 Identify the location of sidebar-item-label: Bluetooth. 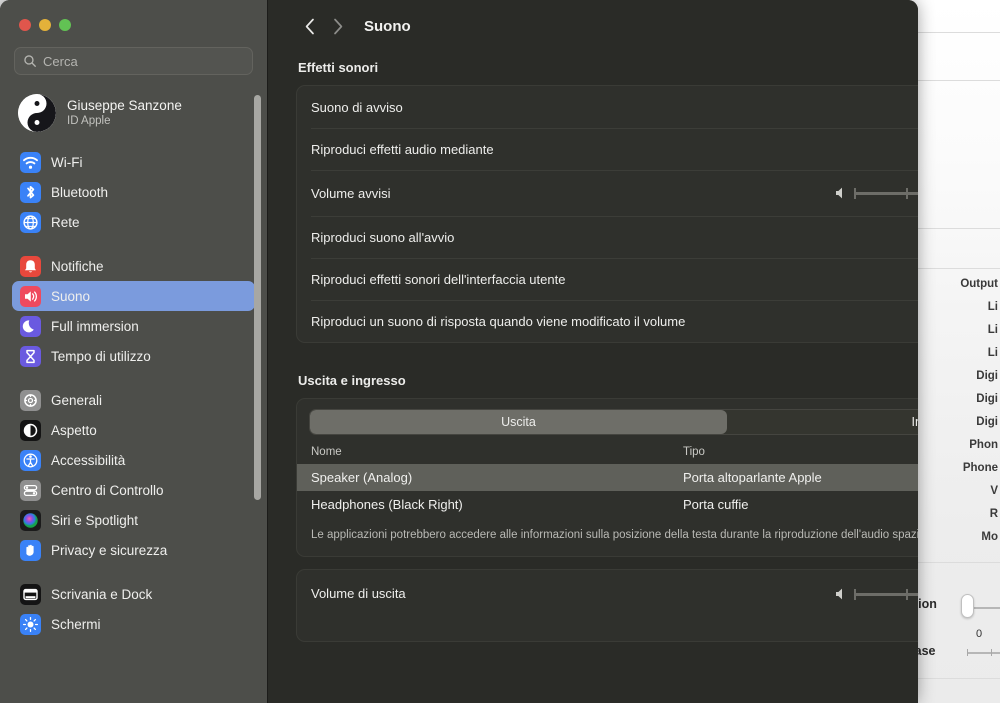
(80, 192).